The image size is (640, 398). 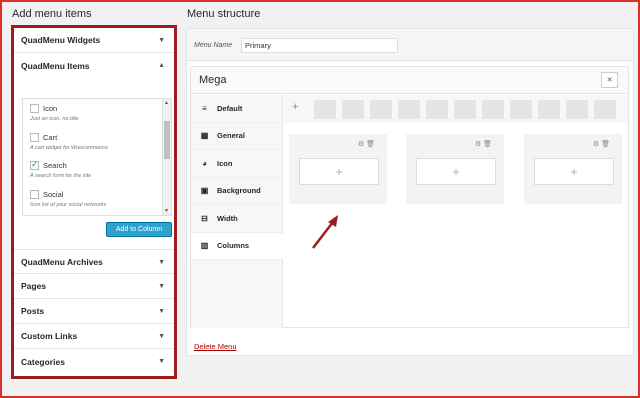 What do you see at coordinates (50, 108) in the screenshot?
I see `item-label: Icon` at bounding box center [50, 108].